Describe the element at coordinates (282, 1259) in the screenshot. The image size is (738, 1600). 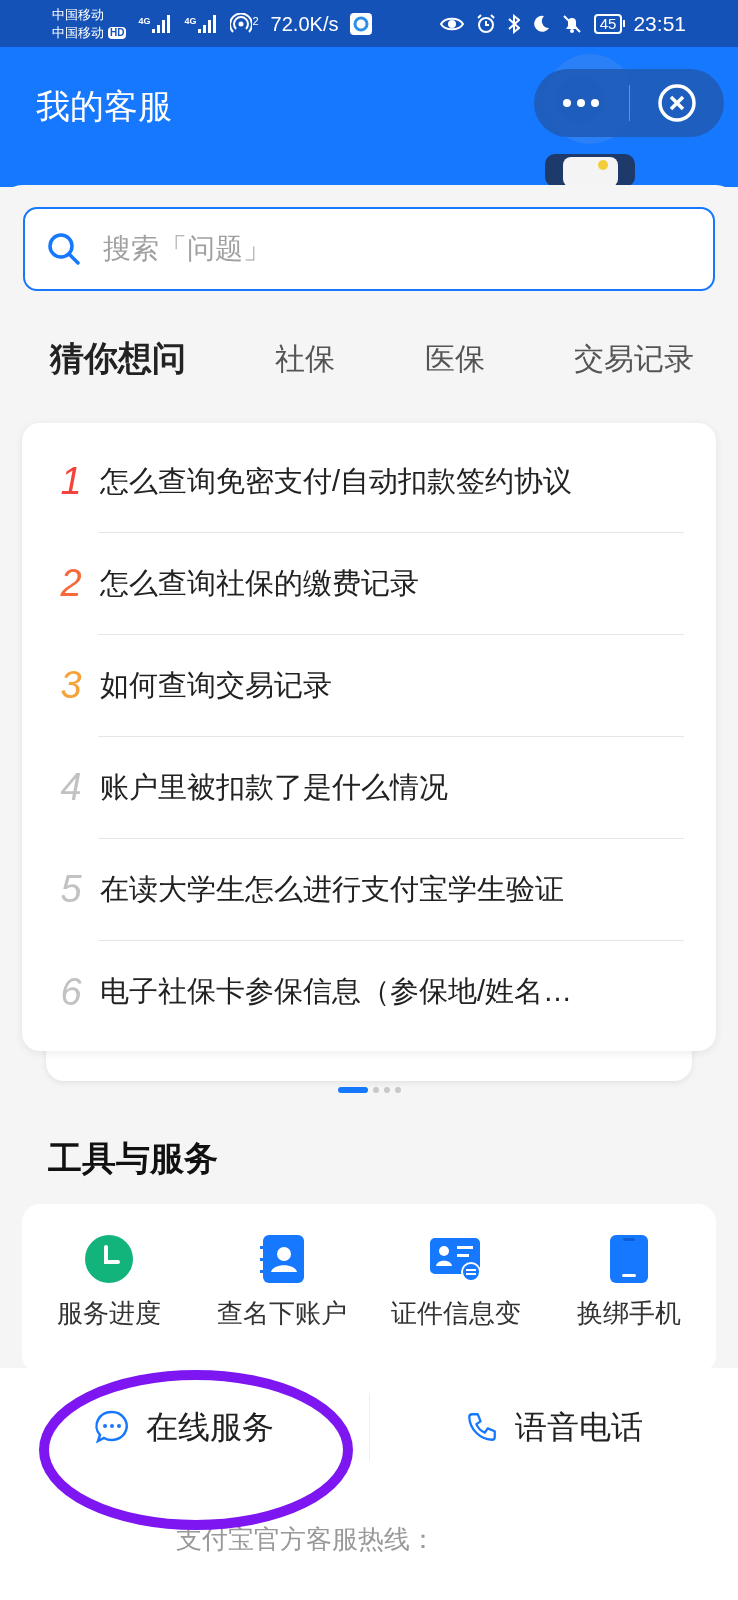
I see `contact-book-icon` at that location.